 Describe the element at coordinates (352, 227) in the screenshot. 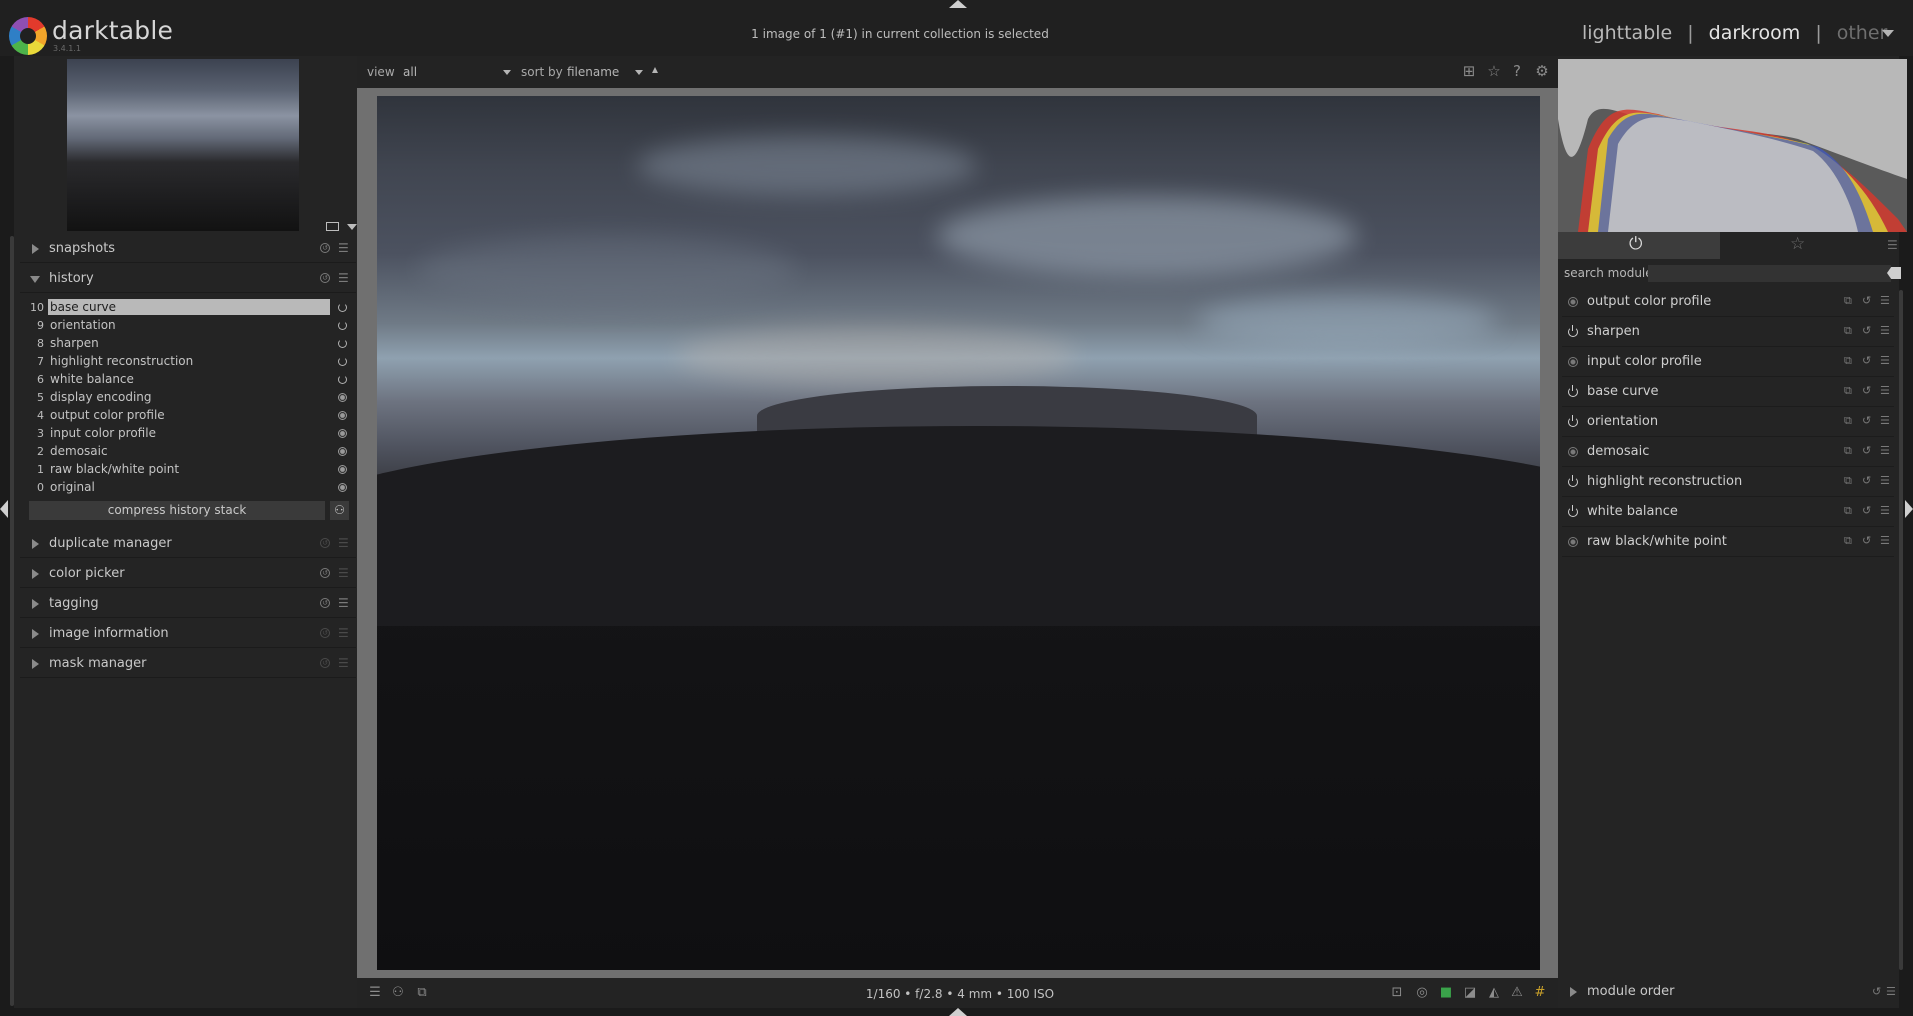

I see `zoom-dropdown-icon` at that location.